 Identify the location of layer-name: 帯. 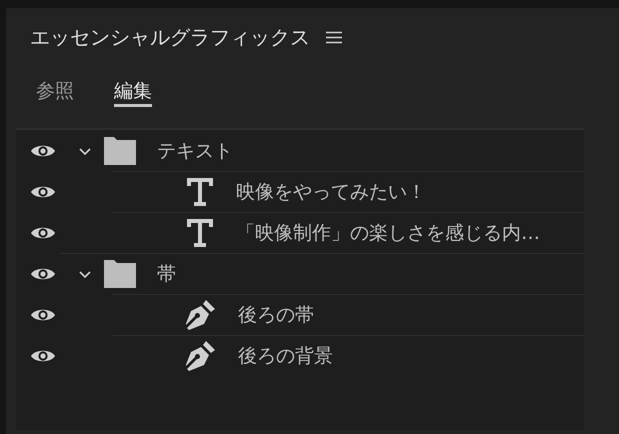
(166, 273).